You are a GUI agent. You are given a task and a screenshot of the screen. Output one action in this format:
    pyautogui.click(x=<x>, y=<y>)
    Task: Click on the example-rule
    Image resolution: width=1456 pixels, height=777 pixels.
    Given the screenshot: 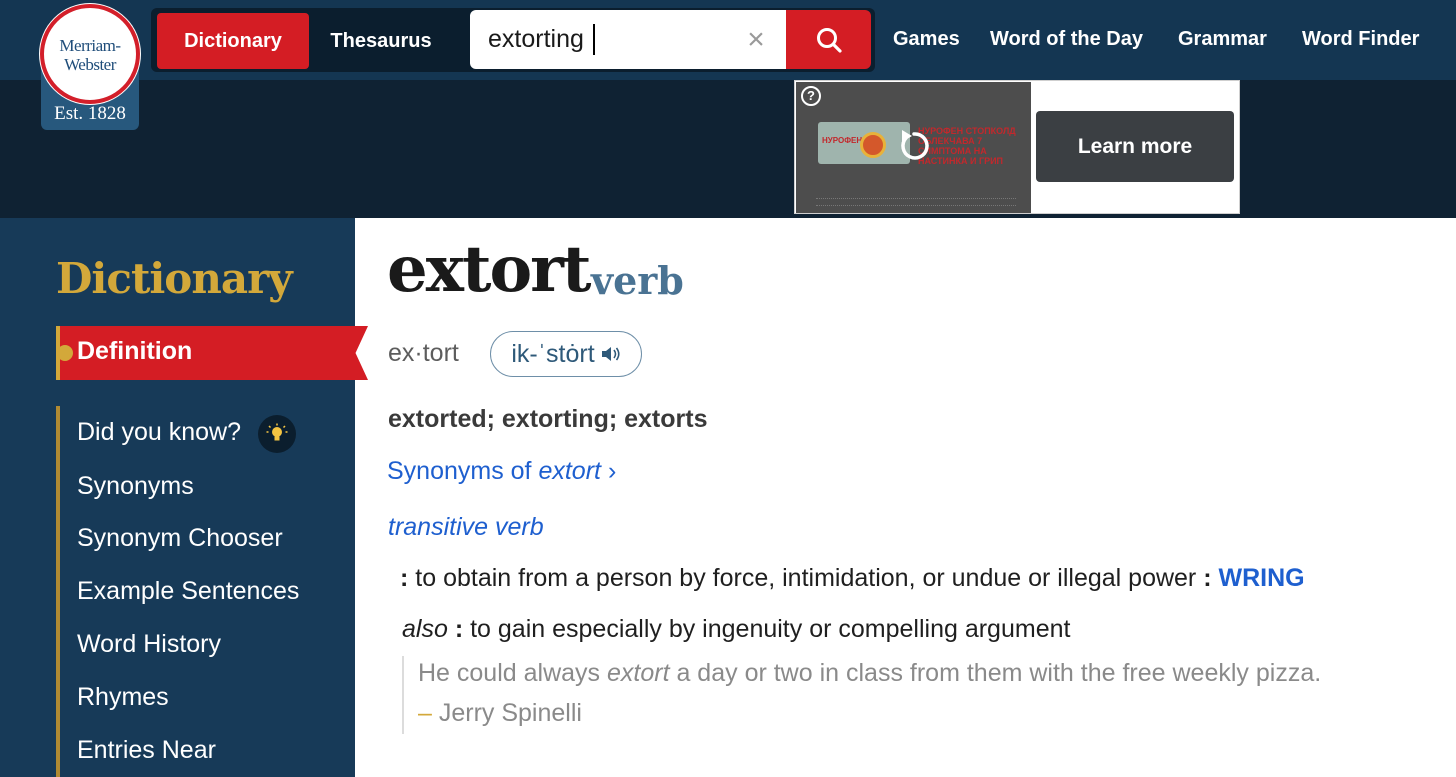 What is the action you would take?
    pyautogui.click(x=403, y=695)
    